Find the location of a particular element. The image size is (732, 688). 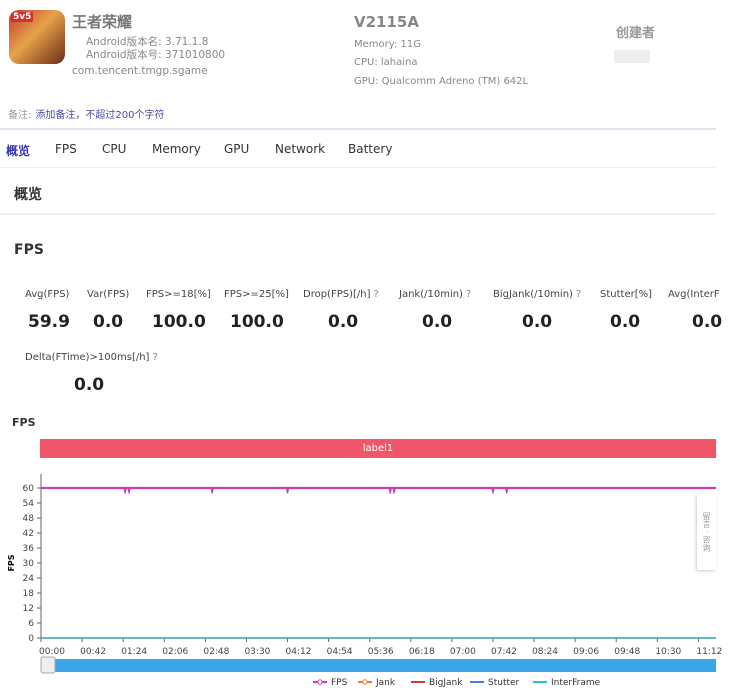

metric-value: 59.9 is located at coordinates (49, 322).